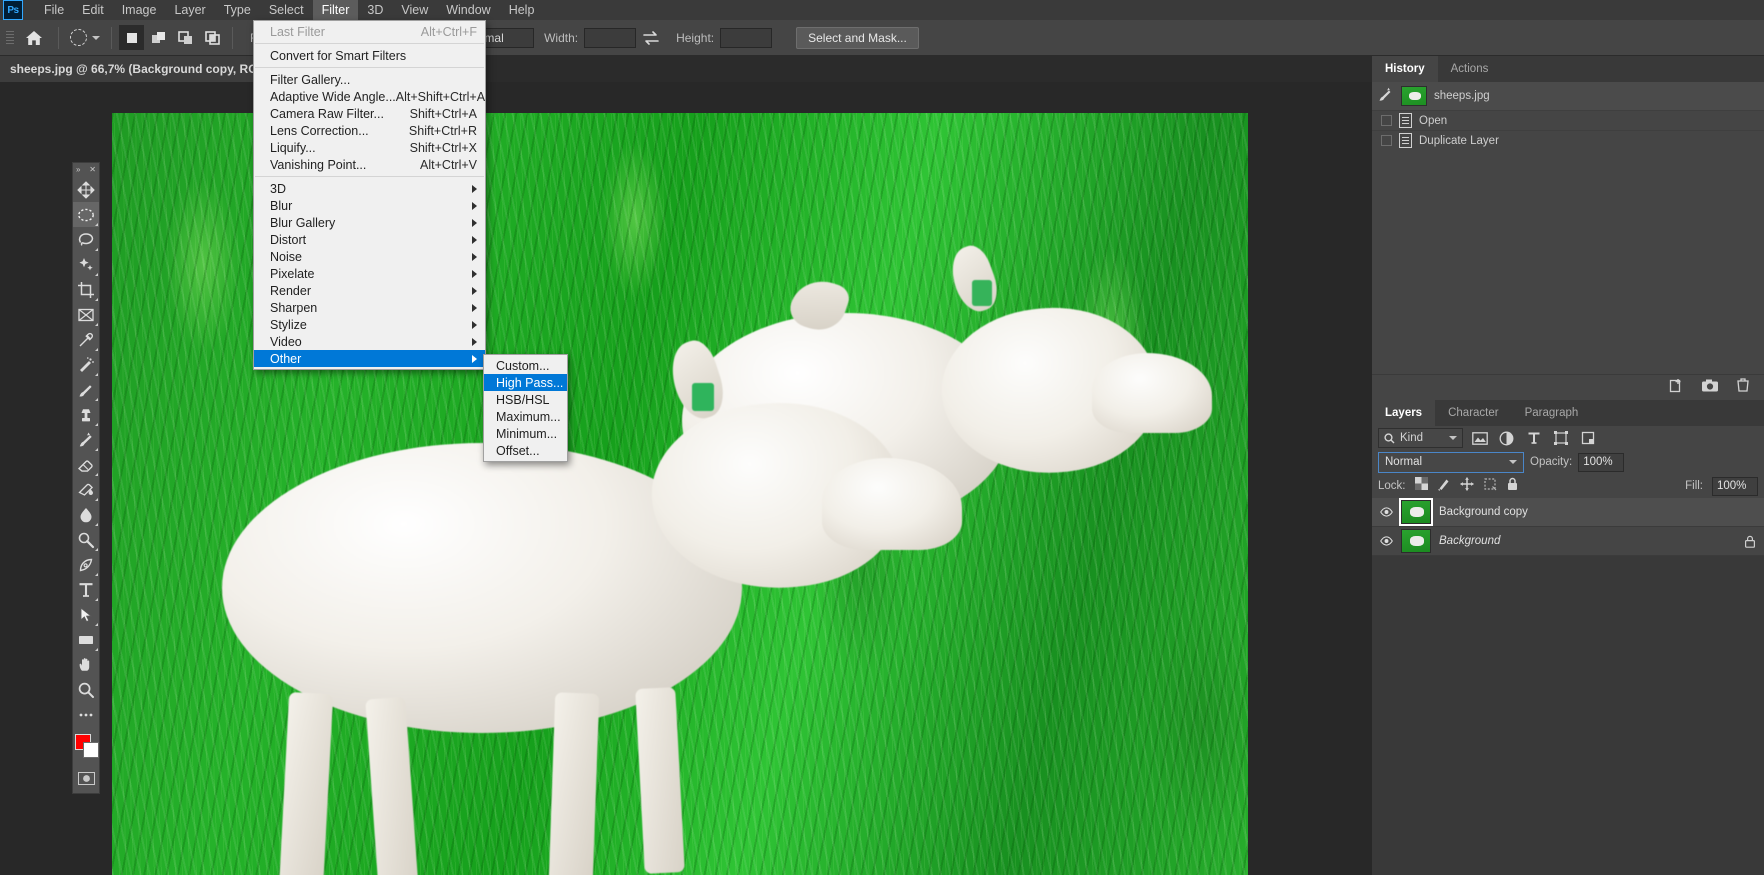 This screenshot has width=1764, height=875. What do you see at coordinates (34, 38) in the screenshot?
I see `home-icon` at bounding box center [34, 38].